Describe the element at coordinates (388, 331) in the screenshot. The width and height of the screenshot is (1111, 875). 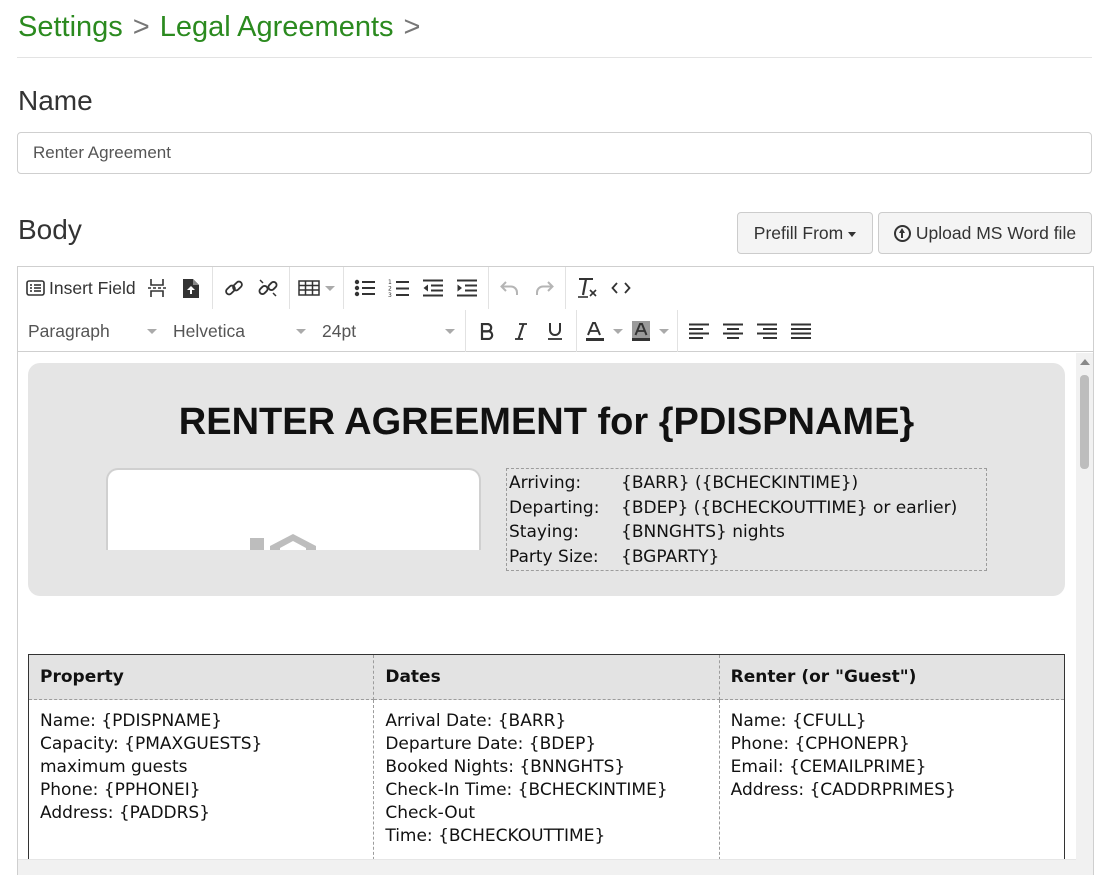
I see `font-size-select: 24pt` at that location.